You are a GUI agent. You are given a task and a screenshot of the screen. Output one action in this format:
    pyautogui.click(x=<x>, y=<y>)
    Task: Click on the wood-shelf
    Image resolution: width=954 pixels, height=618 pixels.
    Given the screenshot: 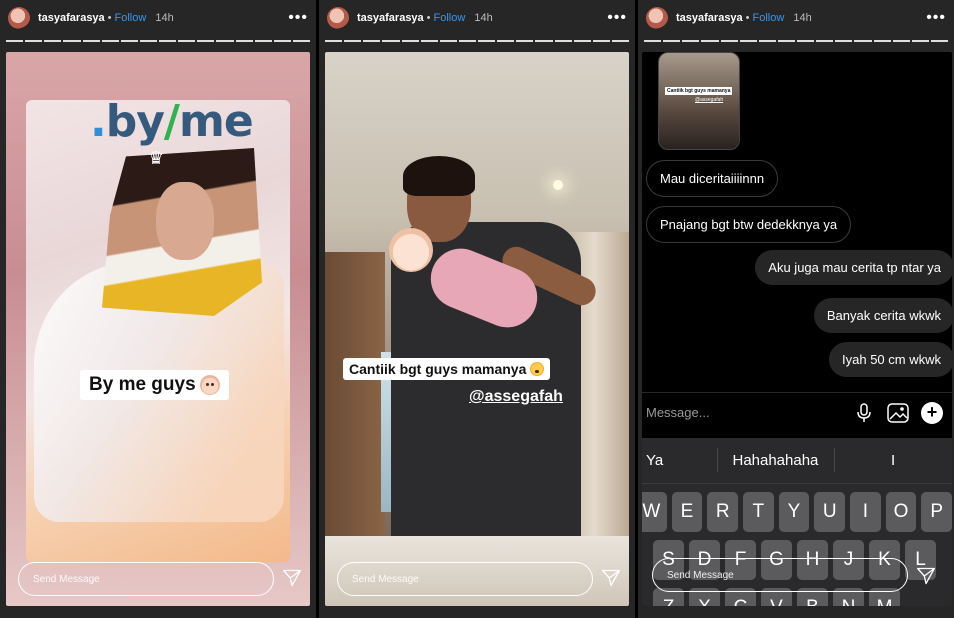 What is the action you would take?
    pyautogui.click(x=355, y=402)
    